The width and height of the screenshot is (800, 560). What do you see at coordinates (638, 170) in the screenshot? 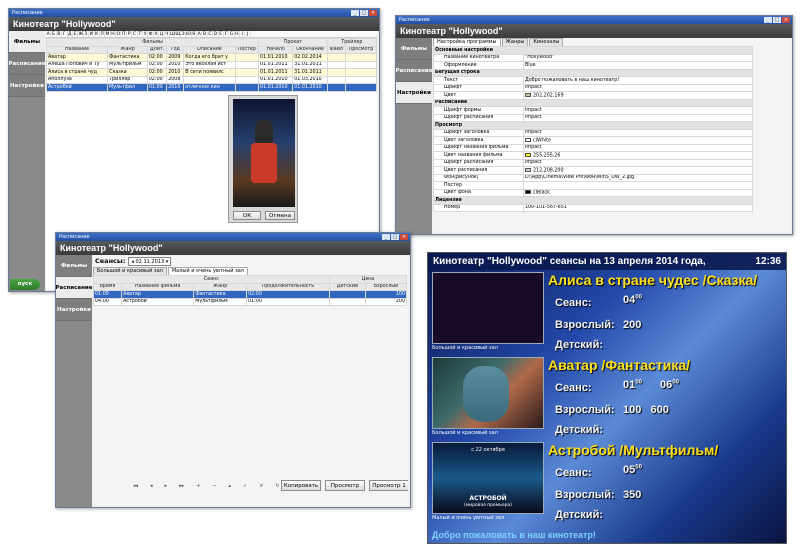
I see `property-value: 212,208,200` at bounding box center [638, 170].